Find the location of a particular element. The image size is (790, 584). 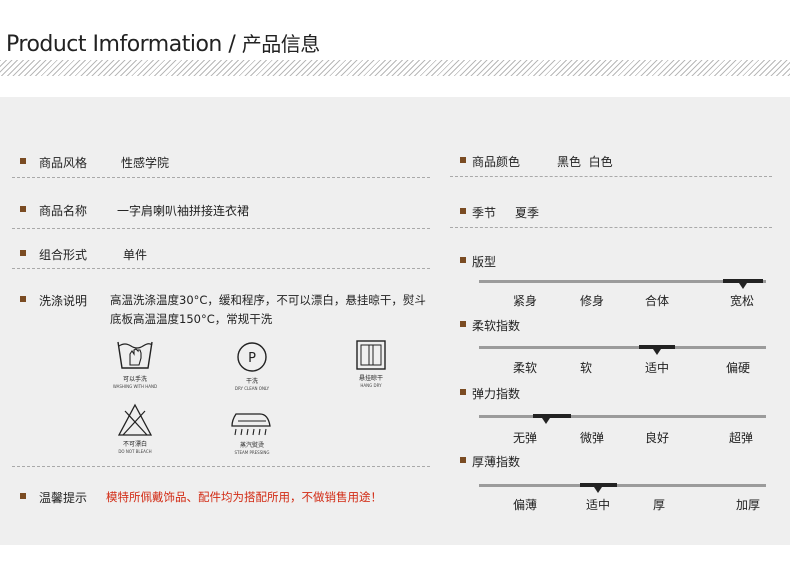

color-value: 黑色 白色 is located at coordinates (585, 162).